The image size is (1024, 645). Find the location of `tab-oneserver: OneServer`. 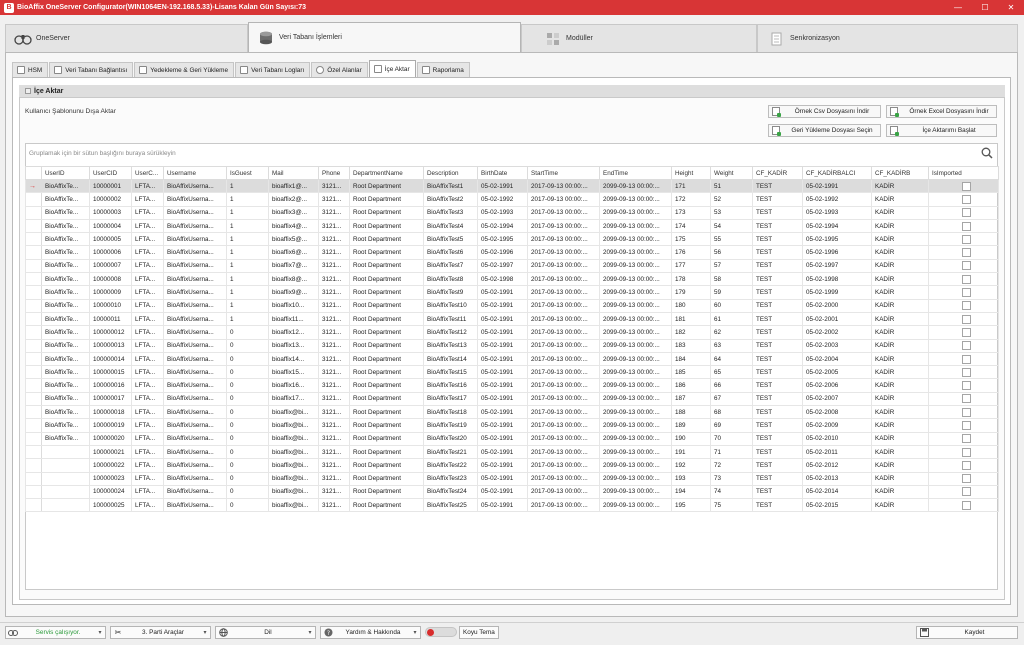

tab-oneserver: OneServer is located at coordinates (126, 38).